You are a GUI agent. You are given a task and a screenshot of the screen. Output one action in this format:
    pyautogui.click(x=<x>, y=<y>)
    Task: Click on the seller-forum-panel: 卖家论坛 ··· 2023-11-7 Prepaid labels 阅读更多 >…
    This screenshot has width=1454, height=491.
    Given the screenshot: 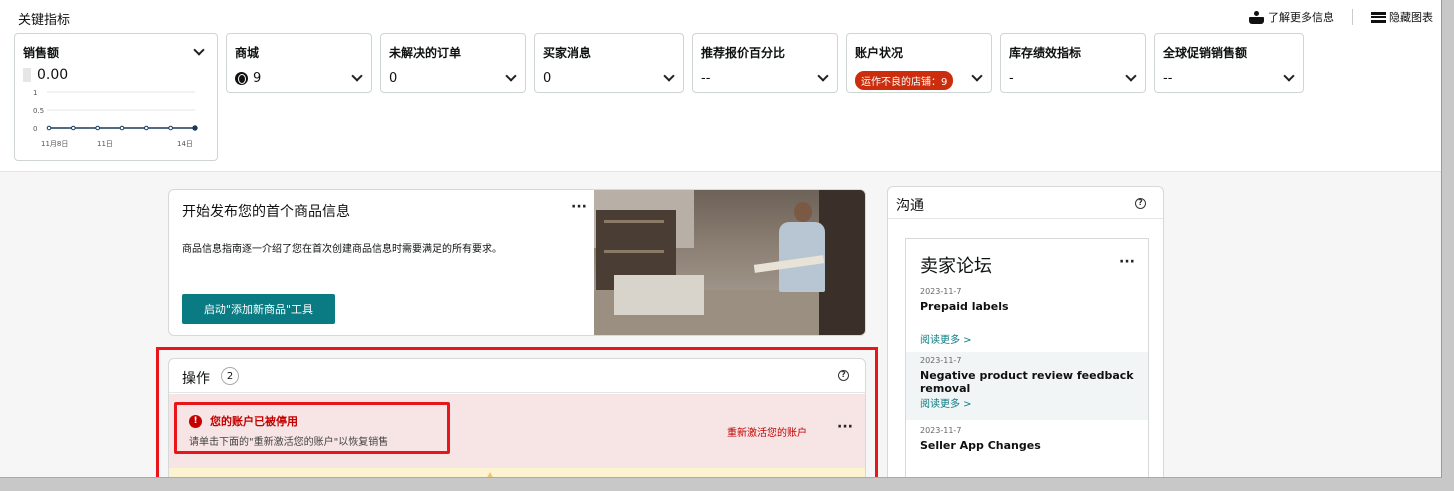 What is the action you would take?
    pyautogui.click(x=1027, y=357)
    